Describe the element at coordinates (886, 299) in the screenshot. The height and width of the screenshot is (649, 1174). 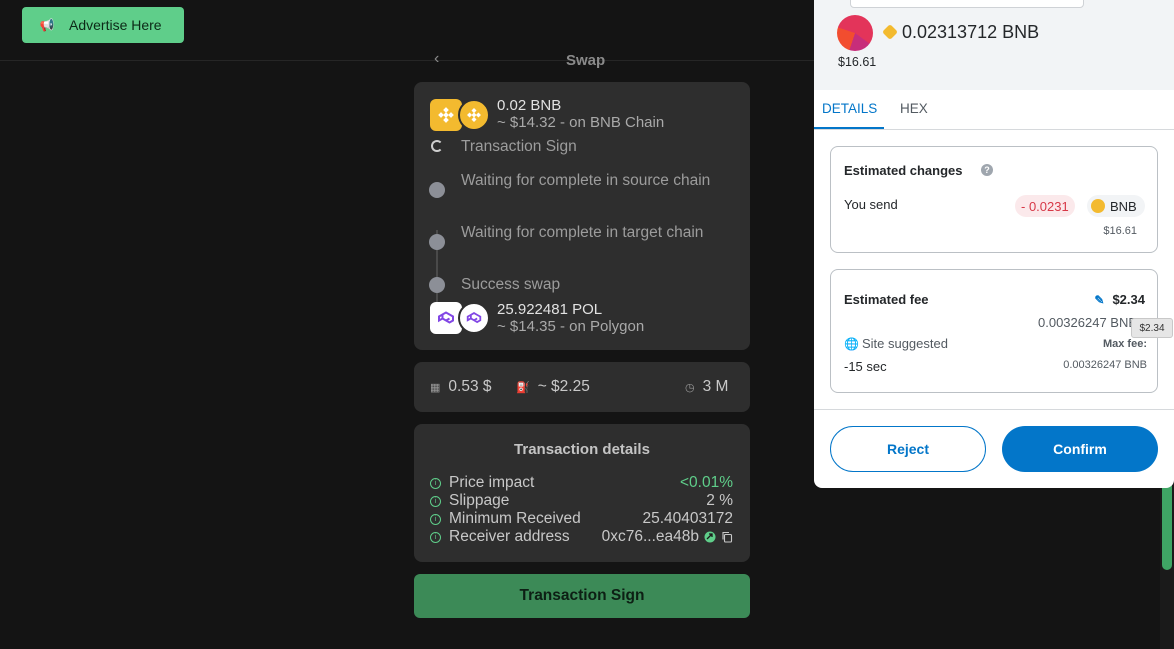
I see `estimated-fee-title: Estimated fee` at that location.